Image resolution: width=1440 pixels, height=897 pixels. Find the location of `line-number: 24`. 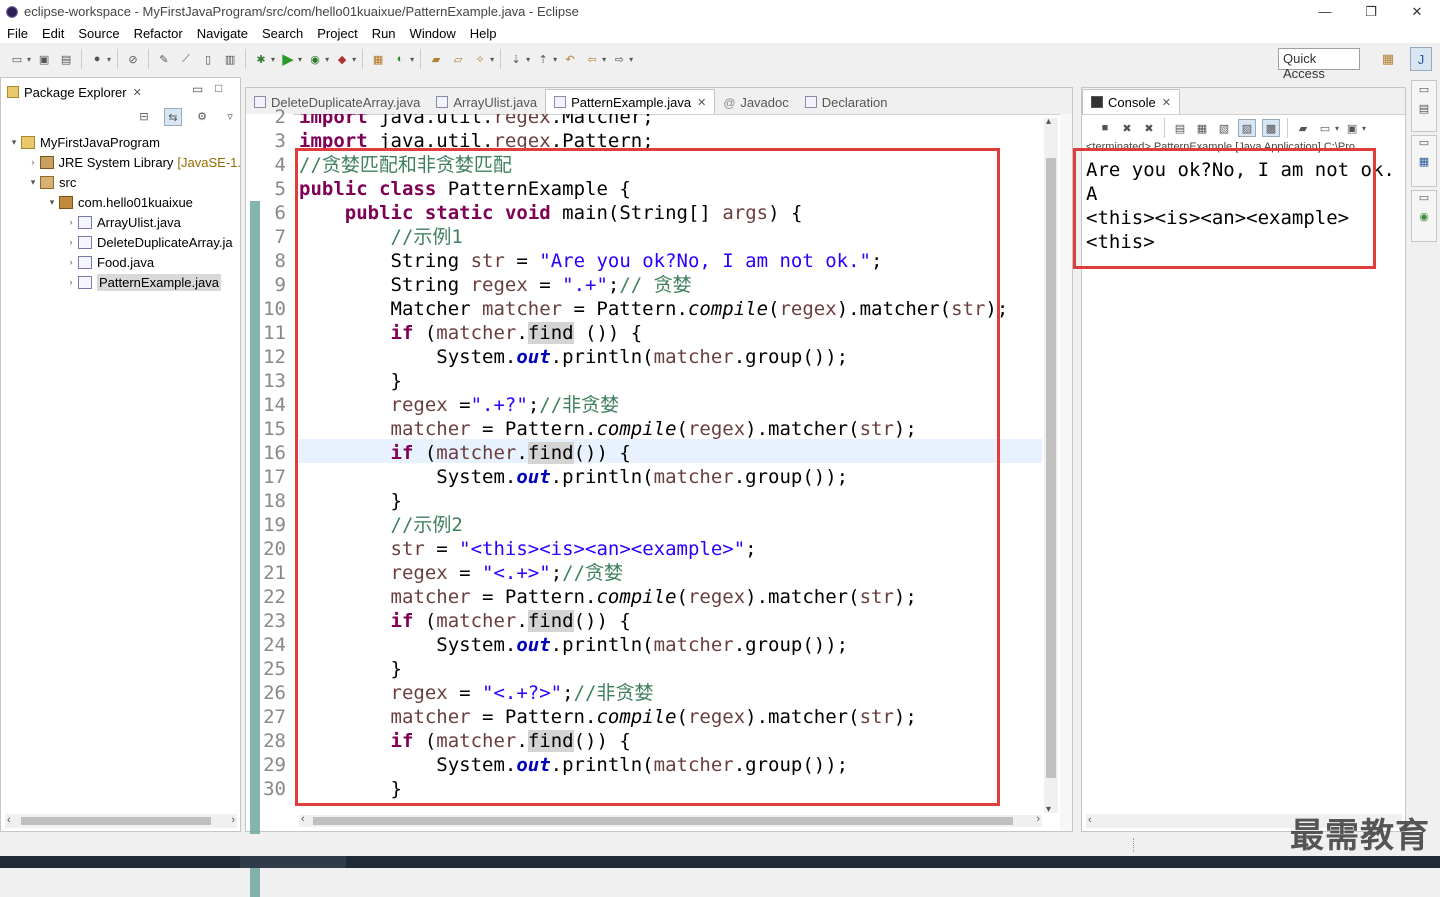

line-number: 24 is located at coordinates (274, 645).